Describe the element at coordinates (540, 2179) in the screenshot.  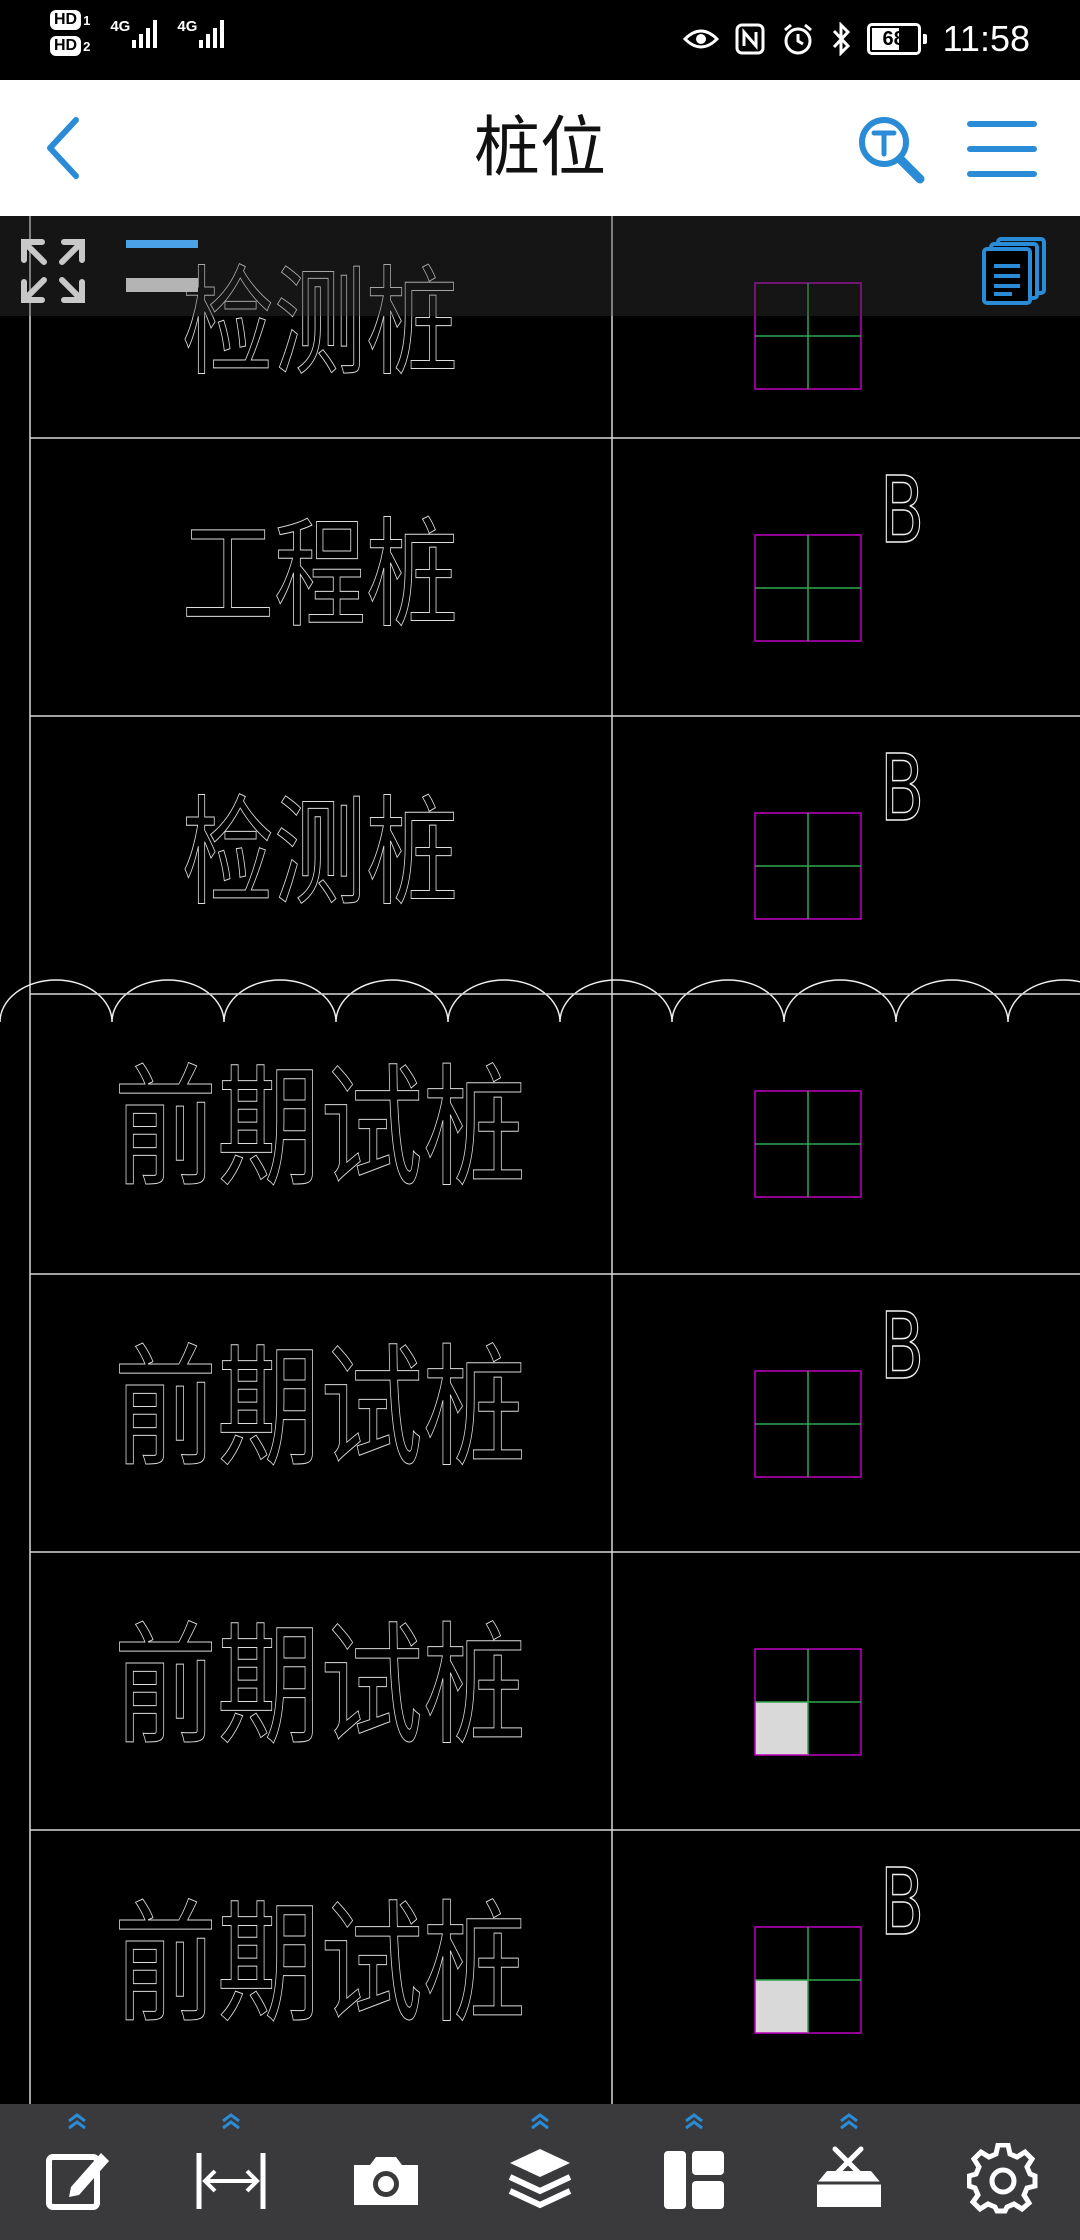
I see `layers-icon` at that location.